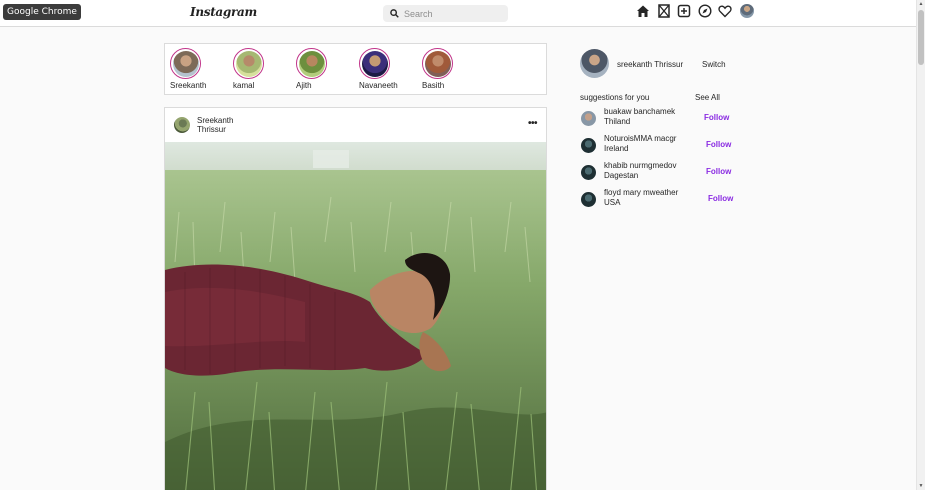 This screenshot has width=925, height=490. What do you see at coordinates (640, 138) in the screenshot?
I see `suggestion-name: NoturoisMMA macgr` at bounding box center [640, 138].